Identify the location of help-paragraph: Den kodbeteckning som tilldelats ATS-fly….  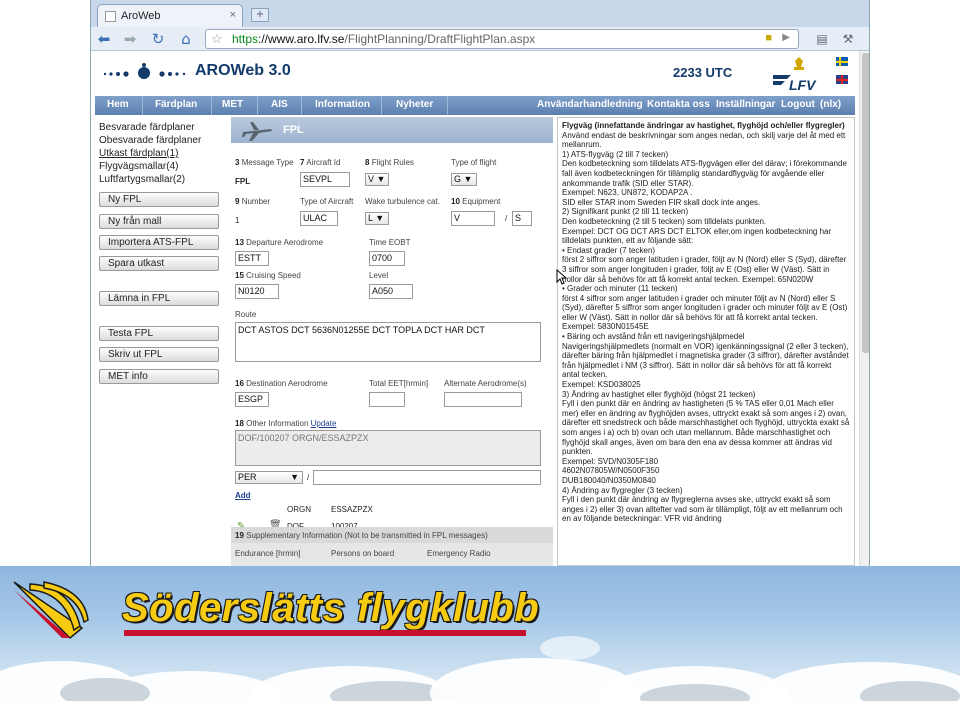
(706, 173).